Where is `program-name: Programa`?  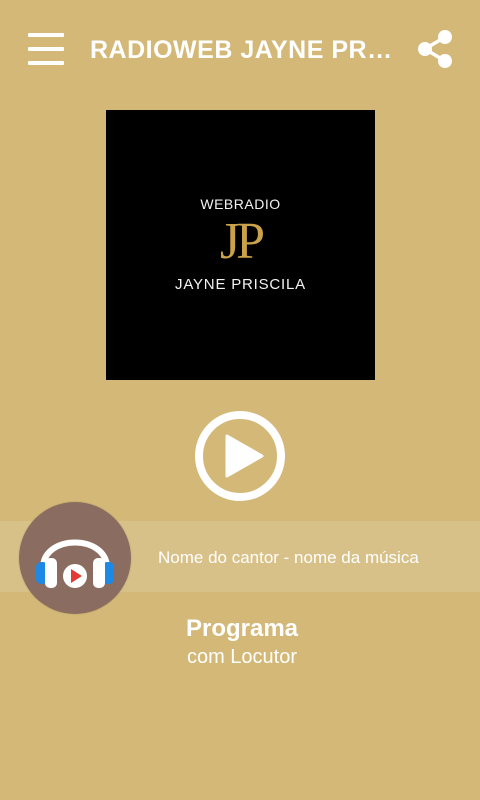
program-name: Programa is located at coordinates (242, 628).